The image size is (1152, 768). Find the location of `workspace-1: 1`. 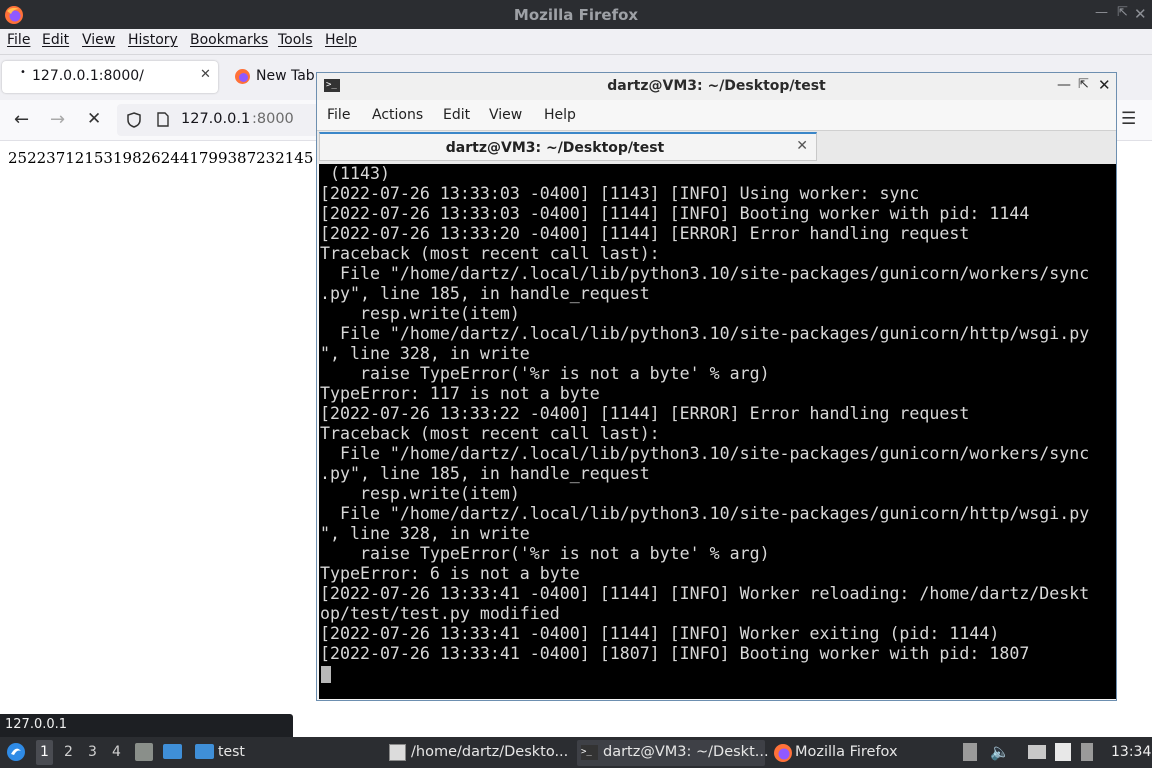

workspace-1: 1 is located at coordinates (44, 752).